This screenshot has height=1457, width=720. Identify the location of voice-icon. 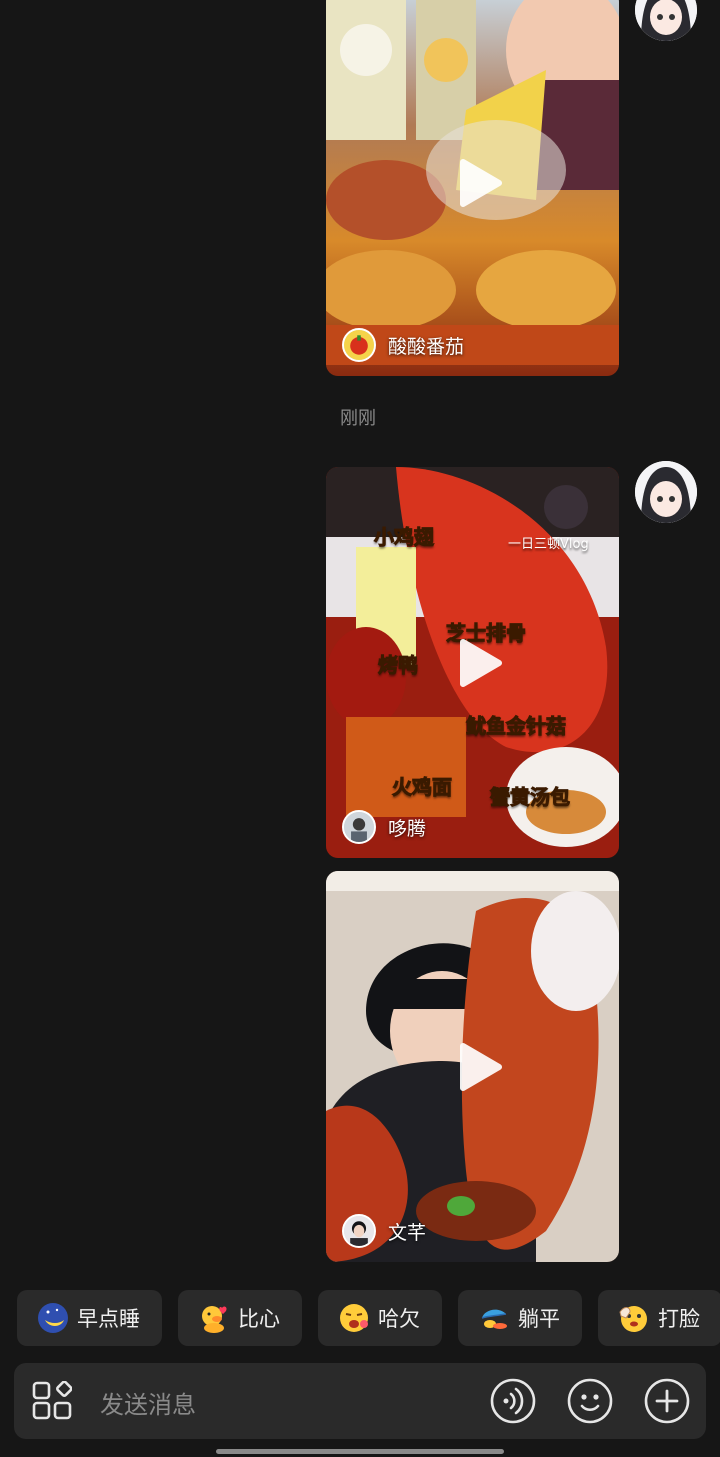
(513, 1401).